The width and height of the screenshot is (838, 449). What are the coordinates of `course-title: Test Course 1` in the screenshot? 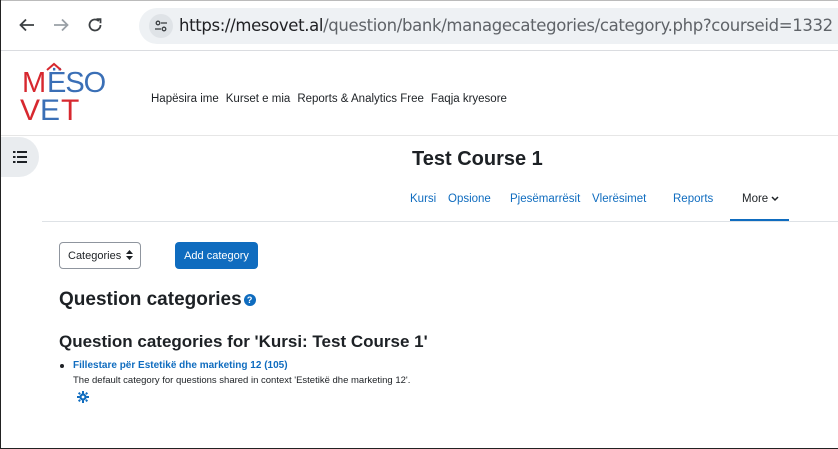 It's located at (477, 159).